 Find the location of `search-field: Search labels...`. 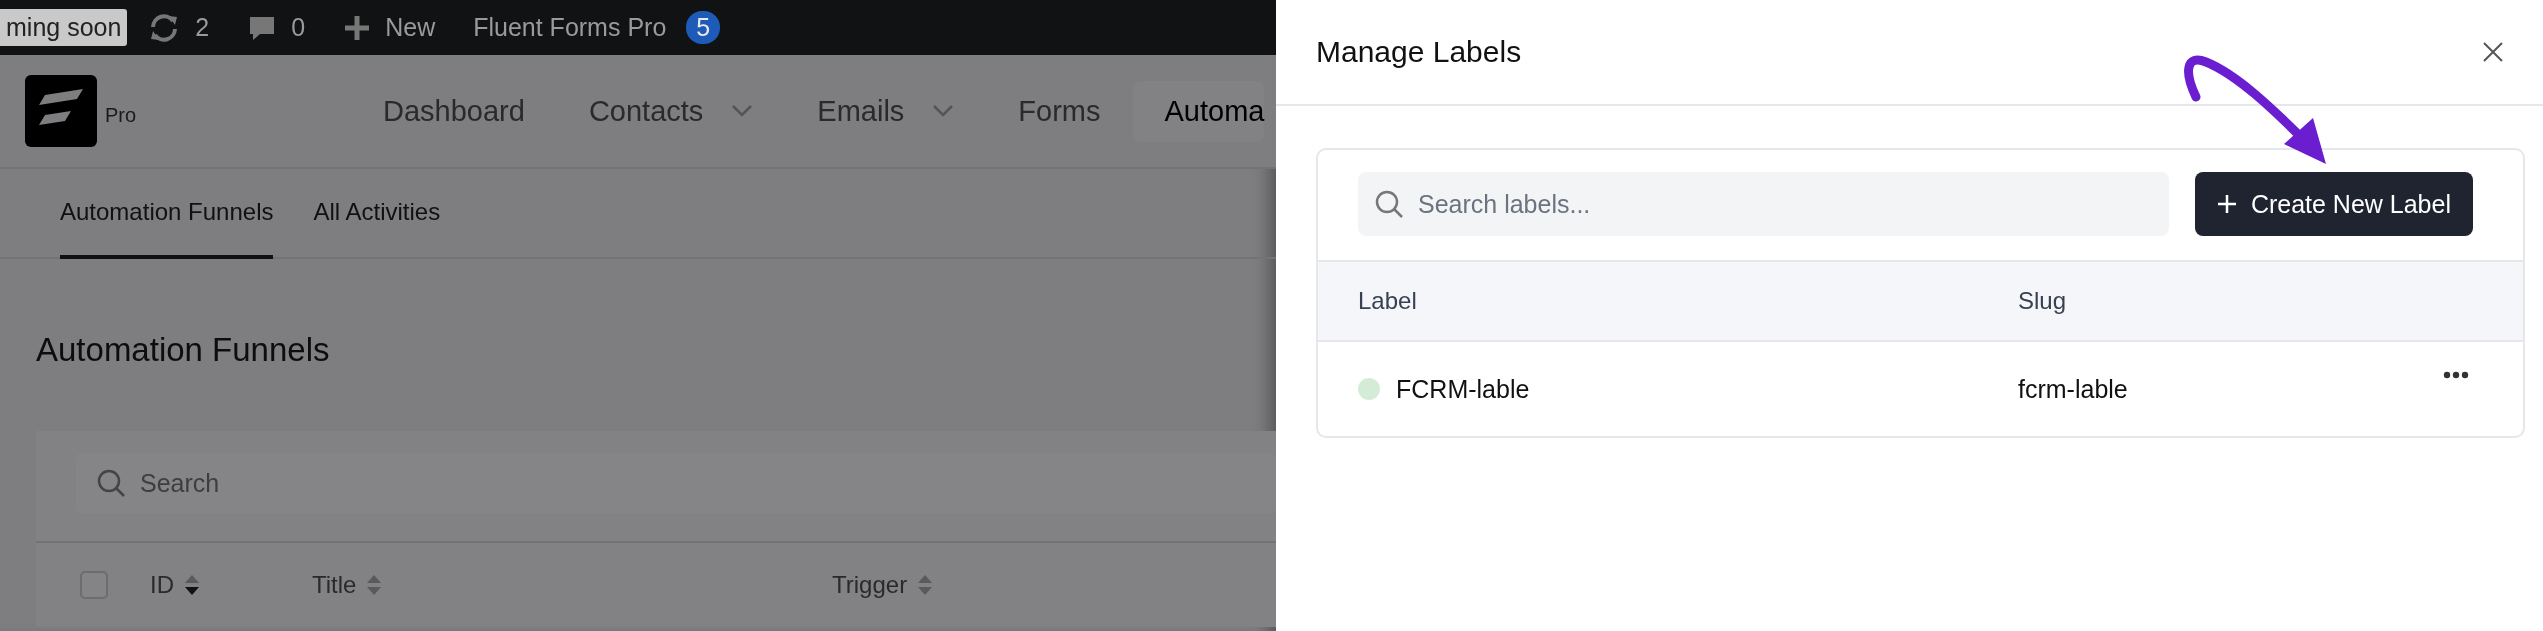

search-field: Search labels... is located at coordinates (1763, 204).